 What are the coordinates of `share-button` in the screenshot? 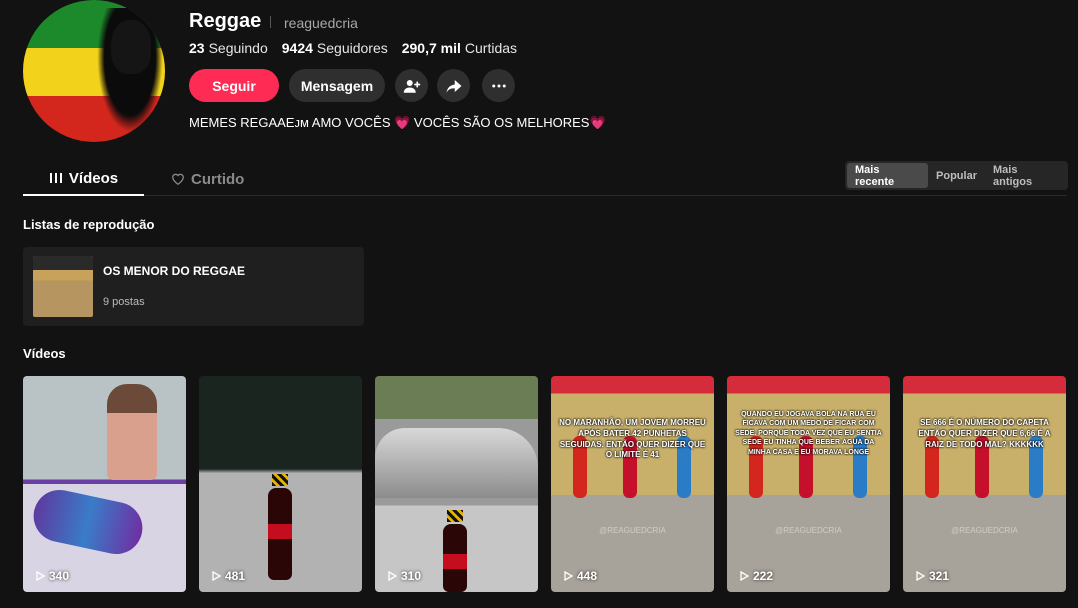 It's located at (453, 85).